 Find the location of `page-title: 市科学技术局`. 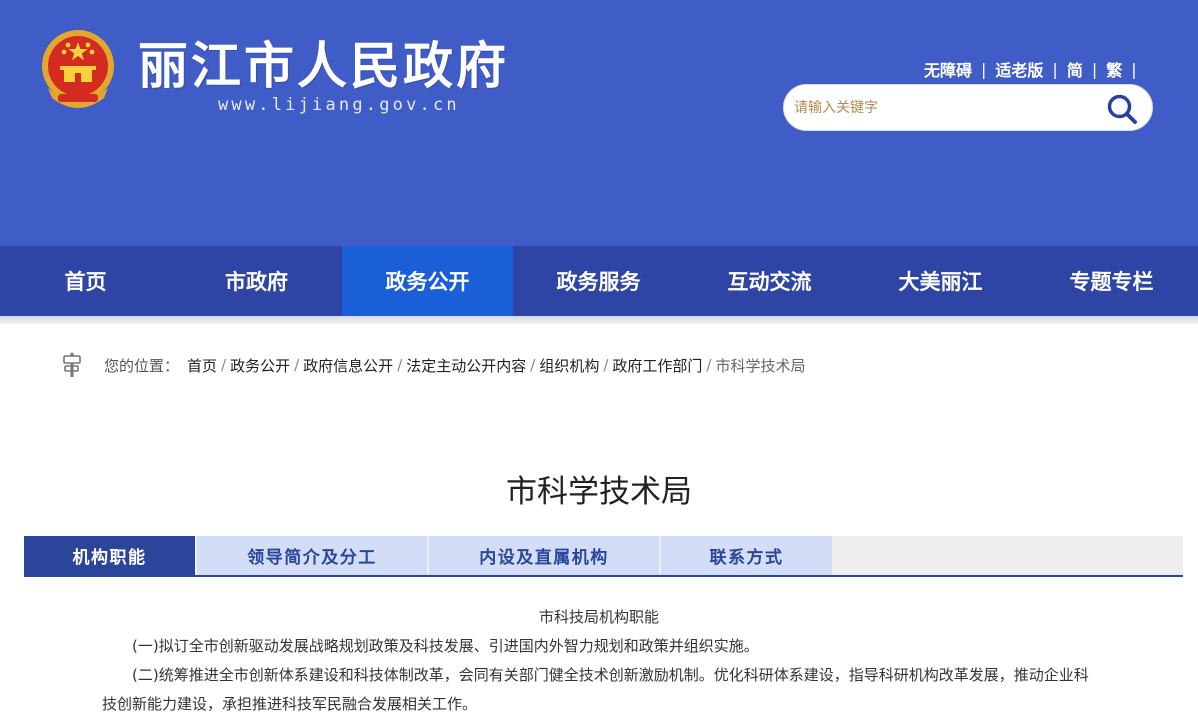

page-title: 市科学技术局 is located at coordinates (599, 492).